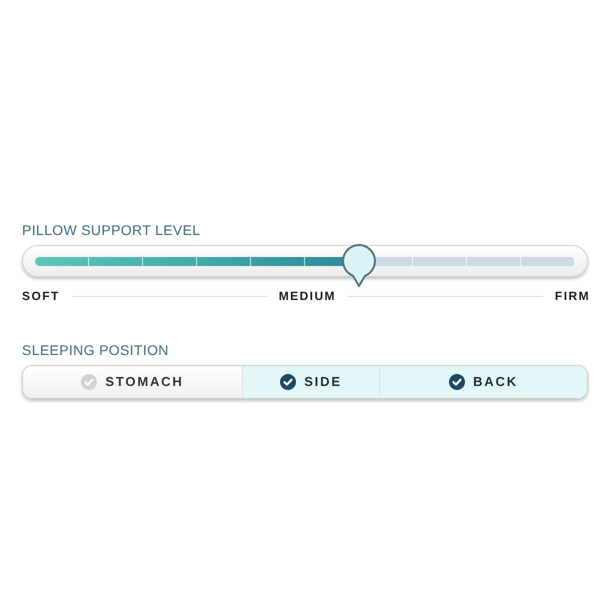 The width and height of the screenshot is (612, 612). What do you see at coordinates (310, 382) in the screenshot?
I see `position-option: SIDE` at bounding box center [310, 382].